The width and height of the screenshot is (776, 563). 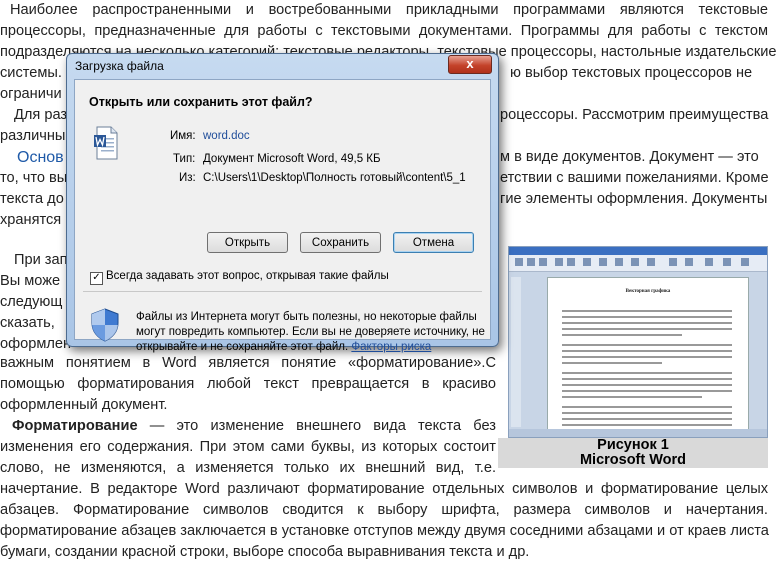 What do you see at coordinates (633, 460) in the screenshot?
I see `caption-line-2: Microsoft Word` at bounding box center [633, 460].